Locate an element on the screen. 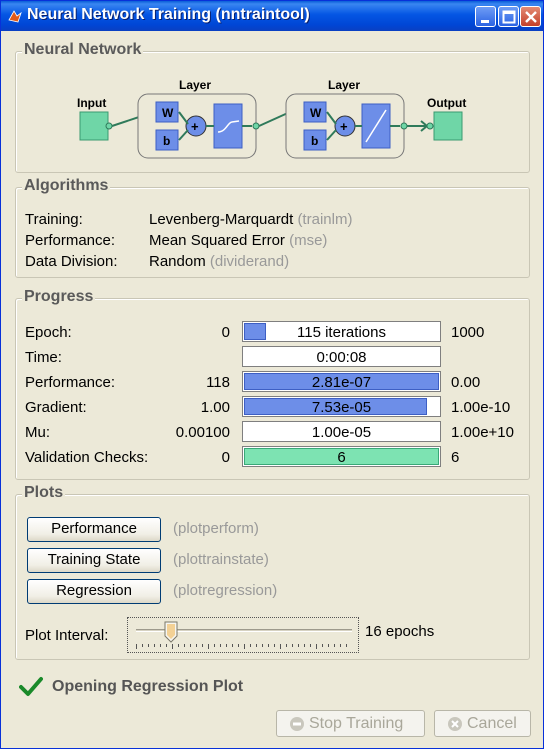 The width and height of the screenshot is (544, 749). layer1-plus: + is located at coordinates (195, 126).